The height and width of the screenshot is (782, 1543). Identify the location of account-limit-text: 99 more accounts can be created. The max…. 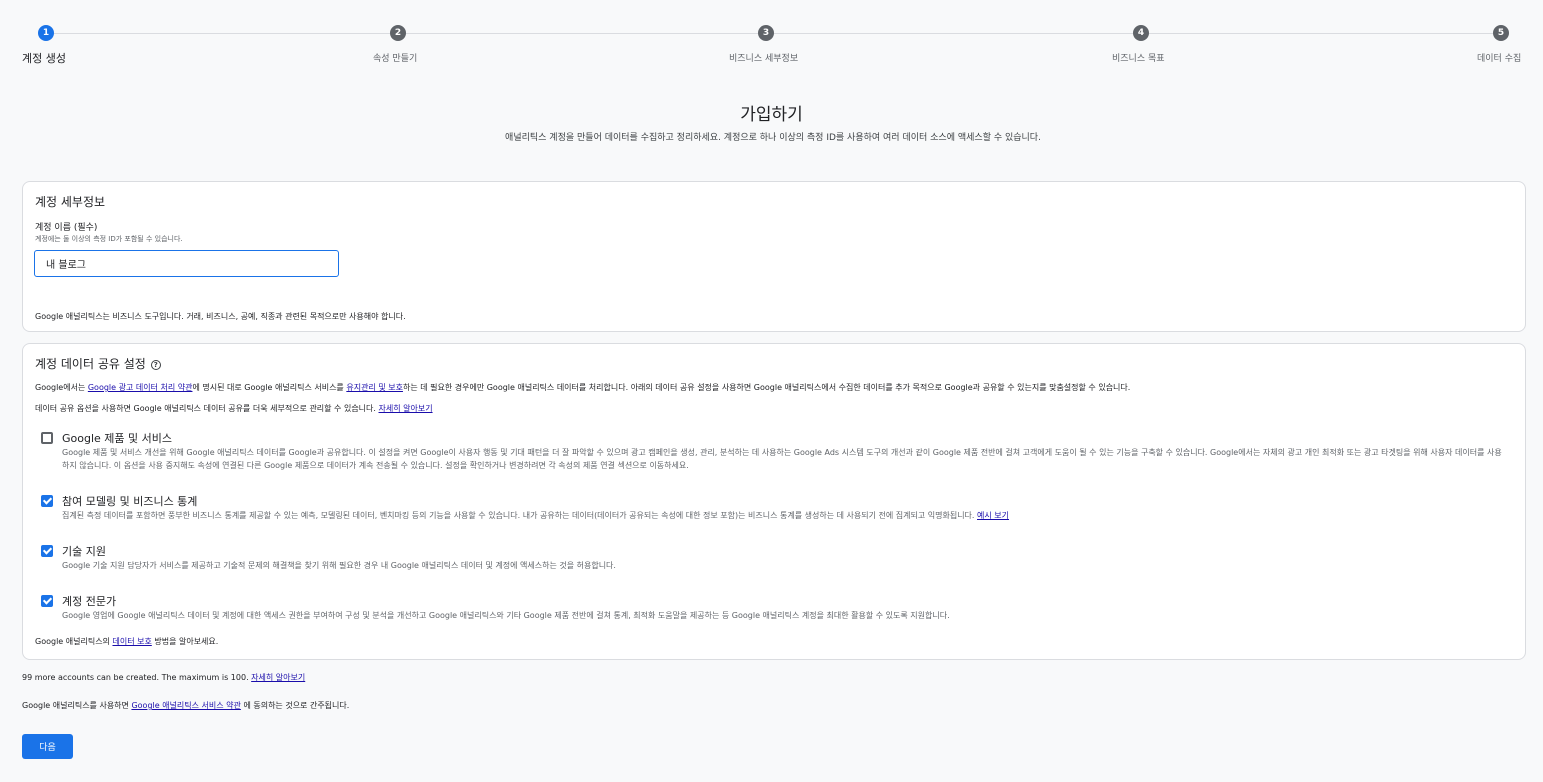
(137, 677).